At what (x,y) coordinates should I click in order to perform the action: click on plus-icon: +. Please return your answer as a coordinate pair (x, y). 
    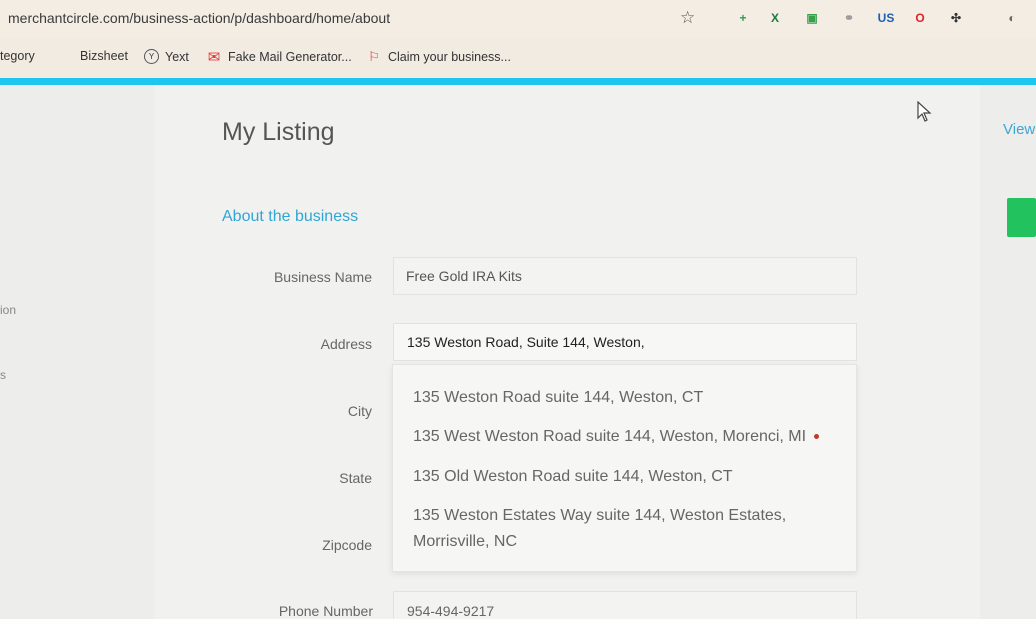
    Looking at the image, I should click on (743, 18).